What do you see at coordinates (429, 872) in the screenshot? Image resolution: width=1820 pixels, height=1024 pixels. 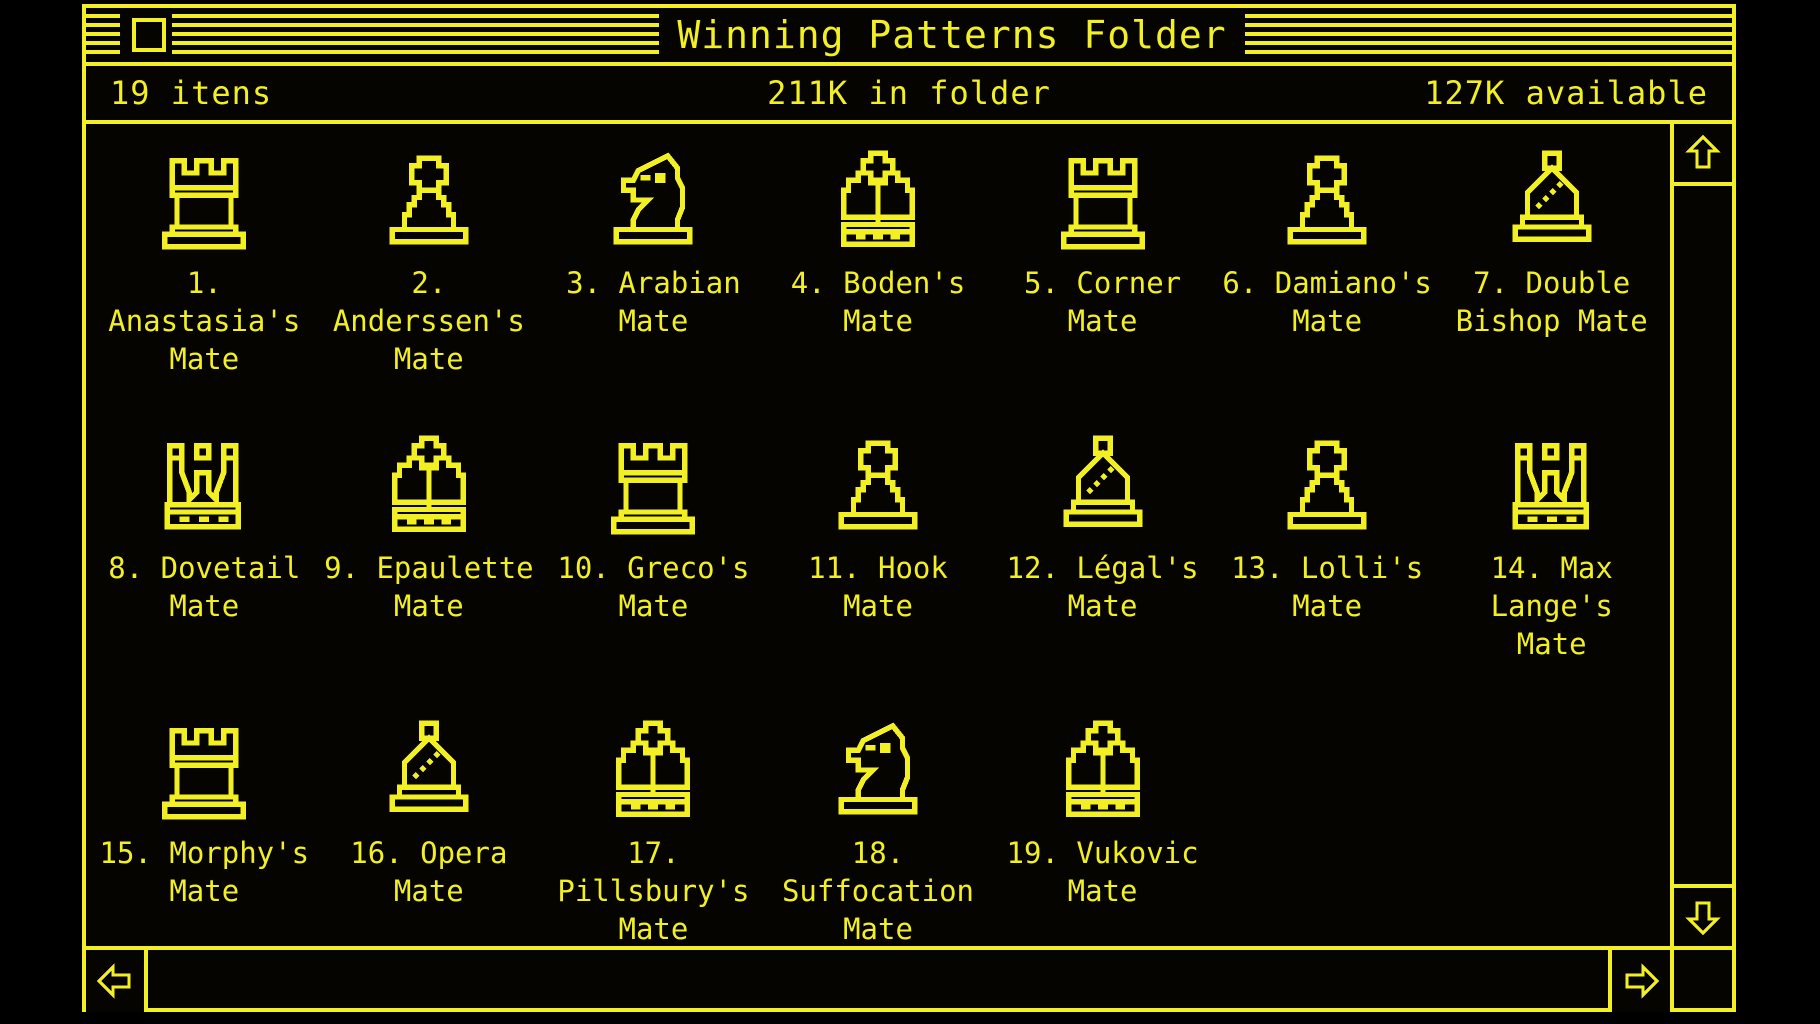 I see `folder-item-label: 16. Opera Mate` at bounding box center [429, 872].